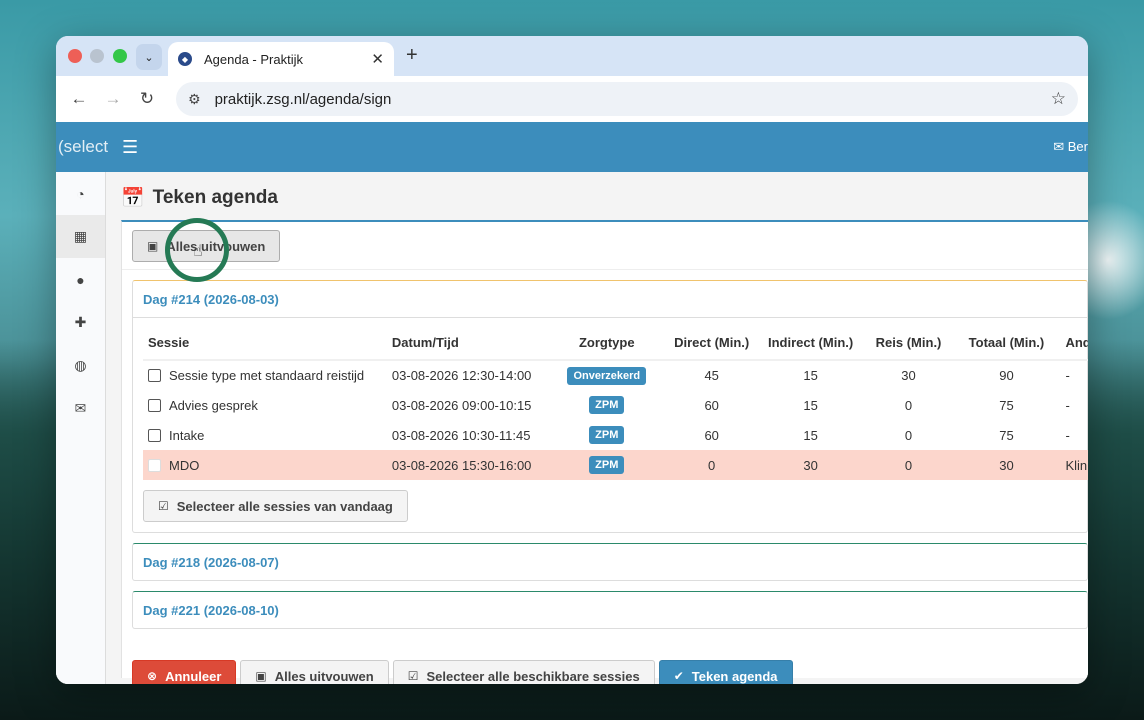 This screenshot has width=1144, height=720. What do you see at coordinates (185, 59) in the screenshot?
I see `favicon-icon: ◆` at bounding box center [185, 59].